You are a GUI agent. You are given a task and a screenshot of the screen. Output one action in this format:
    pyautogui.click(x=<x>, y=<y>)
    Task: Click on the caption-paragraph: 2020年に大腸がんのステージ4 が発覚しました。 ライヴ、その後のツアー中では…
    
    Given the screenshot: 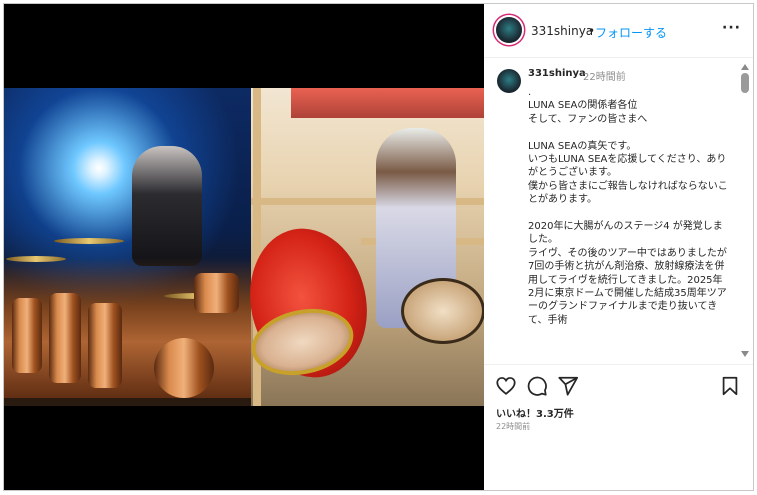 What is the action you would take?
    pyautogui.click(x=627, y=273)
    